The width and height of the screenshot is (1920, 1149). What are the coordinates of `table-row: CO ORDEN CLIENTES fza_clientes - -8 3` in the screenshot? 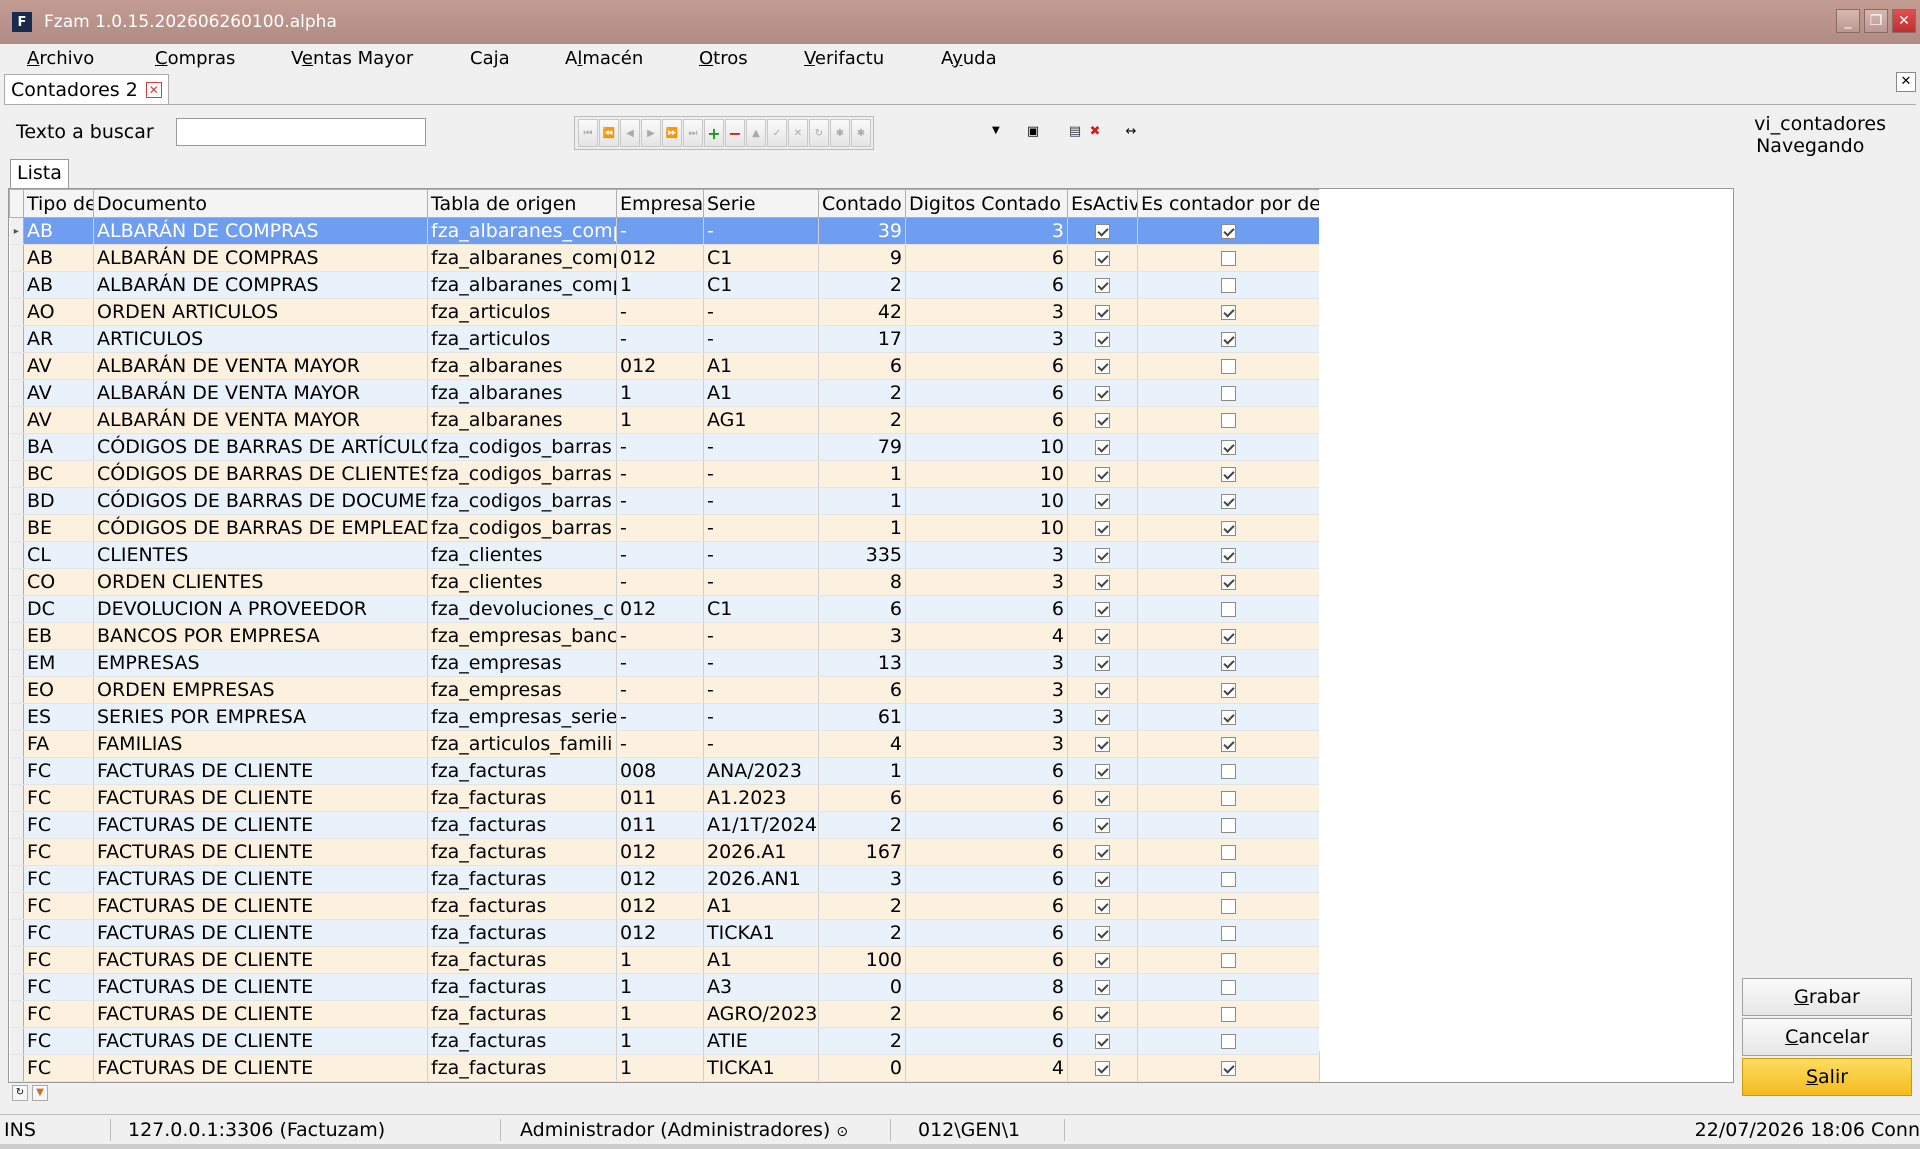 It's located at (664, 582).